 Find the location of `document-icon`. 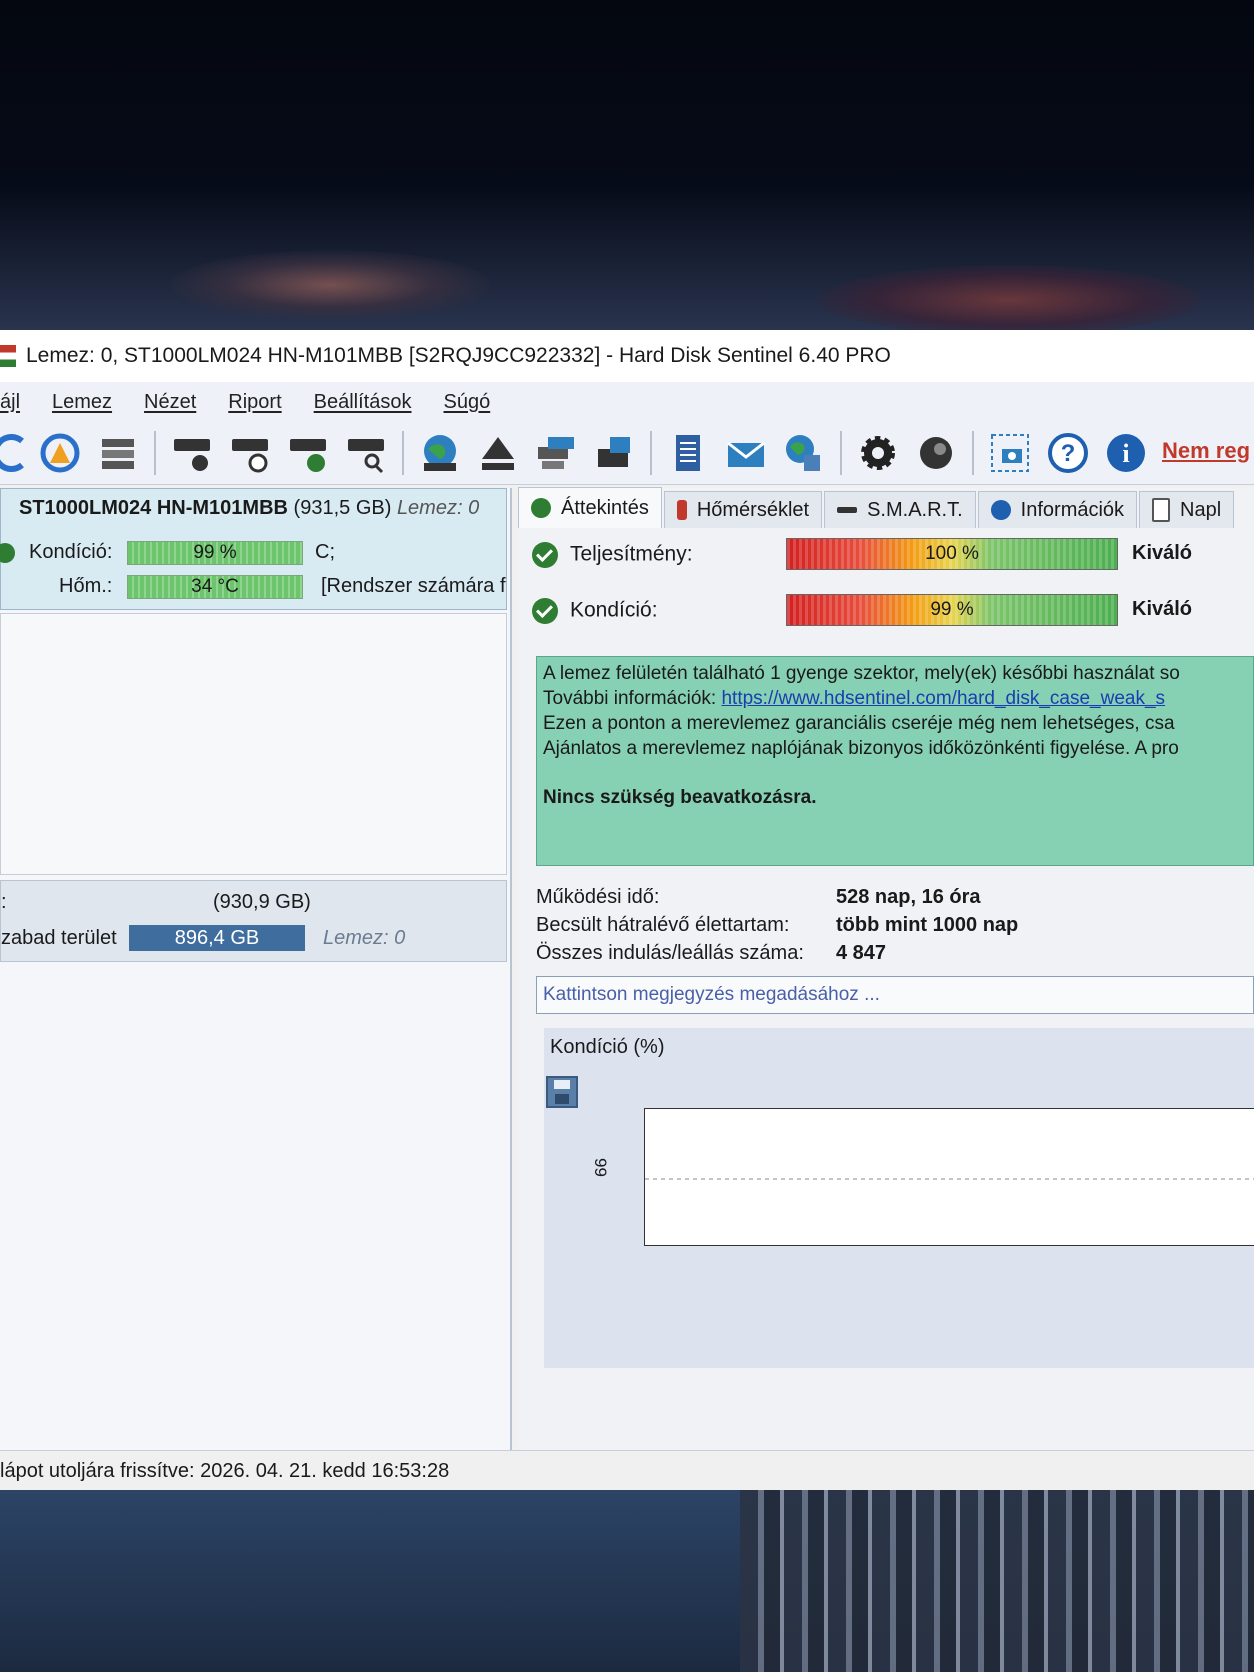

document-icon is located at coordinates (1161, 510).